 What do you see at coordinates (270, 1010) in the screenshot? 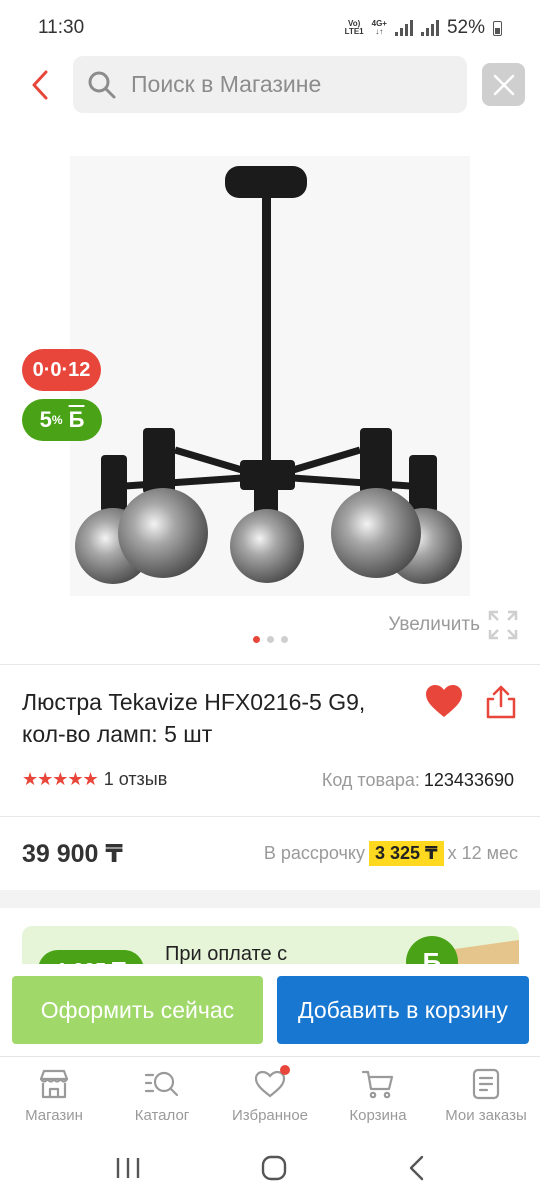
I see `purchase-actions: Оформить сейчас Добавить в корзину` at bounding box center [270, 1010].